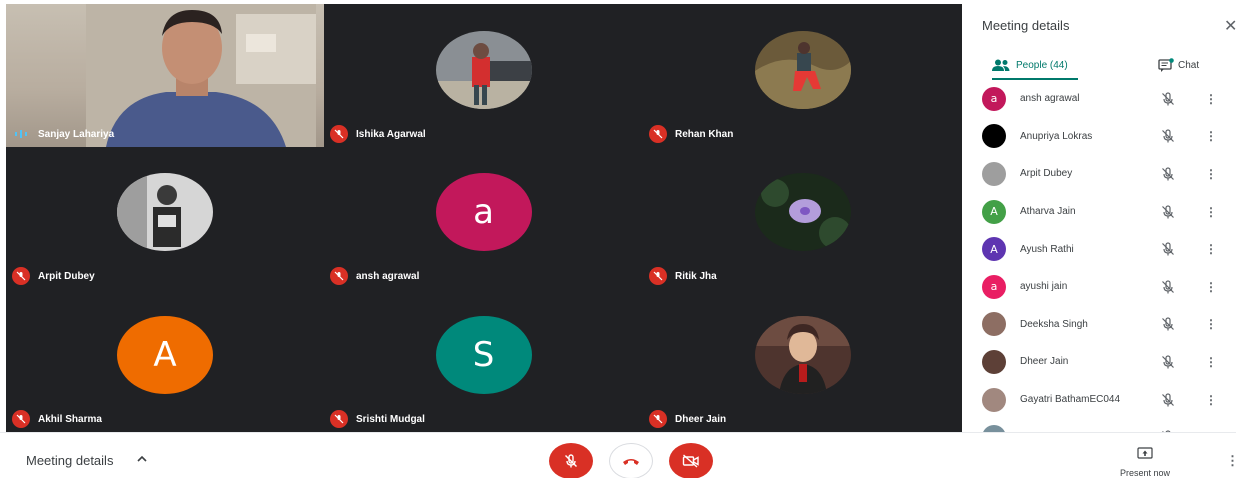 This screenshot has width=1236, height=478. Describe the element at coordinates (1145, 473) in the screenshot. I see `present-now-label: Present now` at that location.